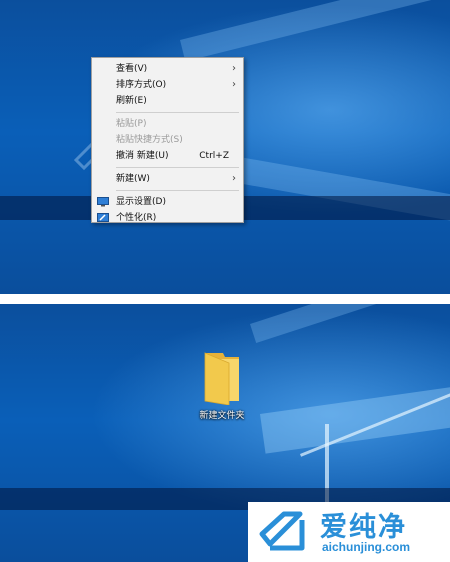  I want to click on menu-item-refresh: 刷新(E), so click(167, 101).